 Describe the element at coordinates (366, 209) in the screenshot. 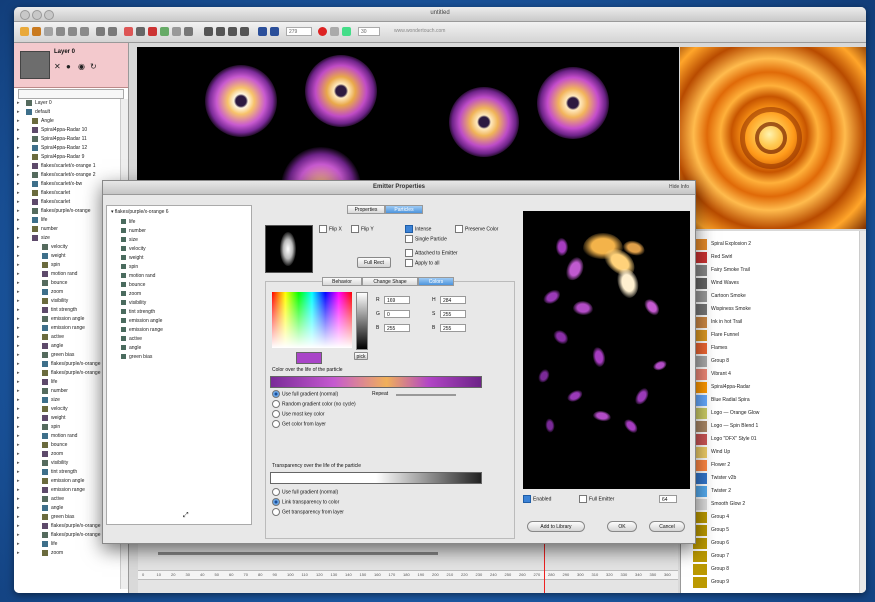

I see `tab-properties: Properties` at that location.